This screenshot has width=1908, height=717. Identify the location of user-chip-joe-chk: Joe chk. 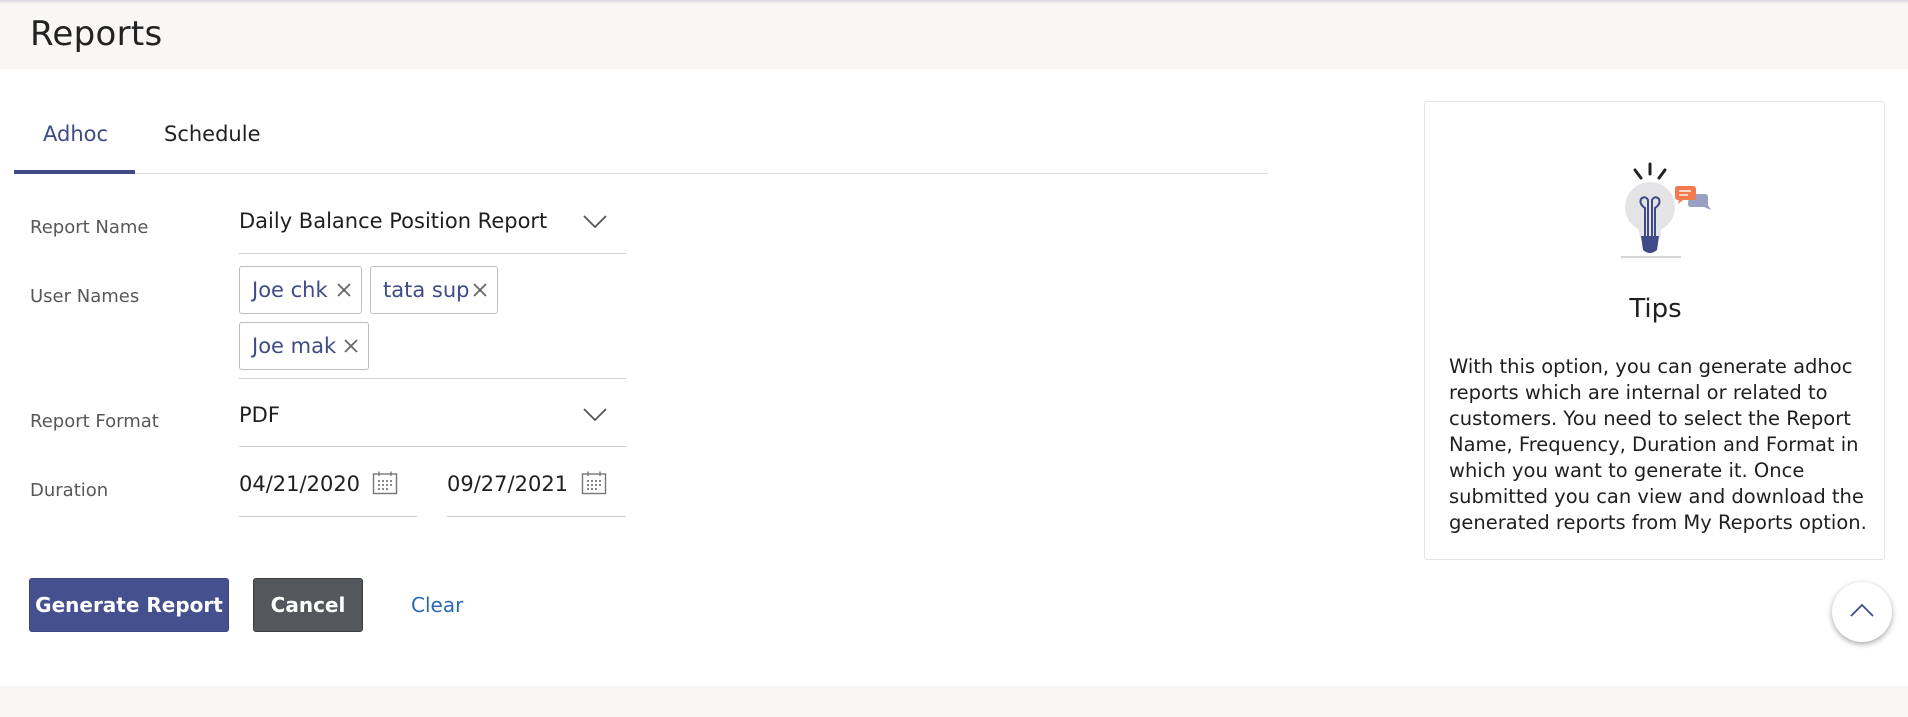
(300, 290).